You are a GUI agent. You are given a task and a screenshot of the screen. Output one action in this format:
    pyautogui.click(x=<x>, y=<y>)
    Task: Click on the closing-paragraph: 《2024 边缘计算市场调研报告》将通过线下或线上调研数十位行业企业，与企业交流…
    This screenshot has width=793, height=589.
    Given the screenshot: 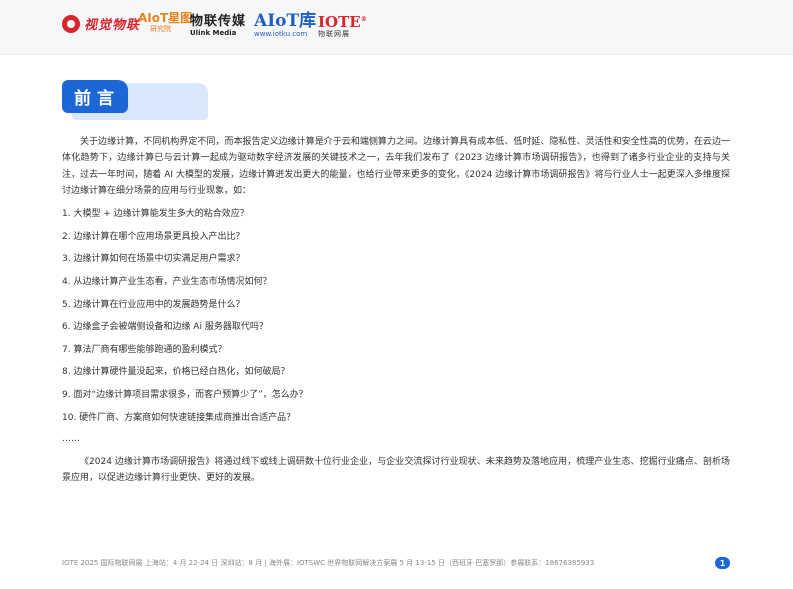 What is the action you would take?
    pyautogui.click(x=396, y=469)
    